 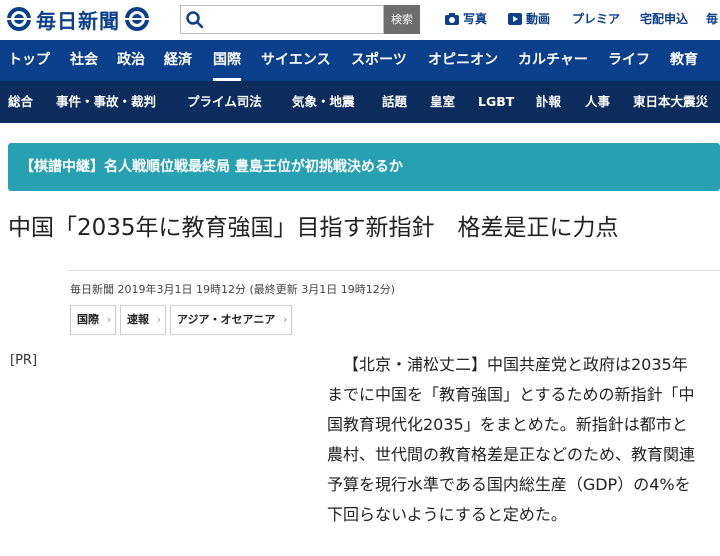 I want to click on search-icon, so click(x=195, y=20).